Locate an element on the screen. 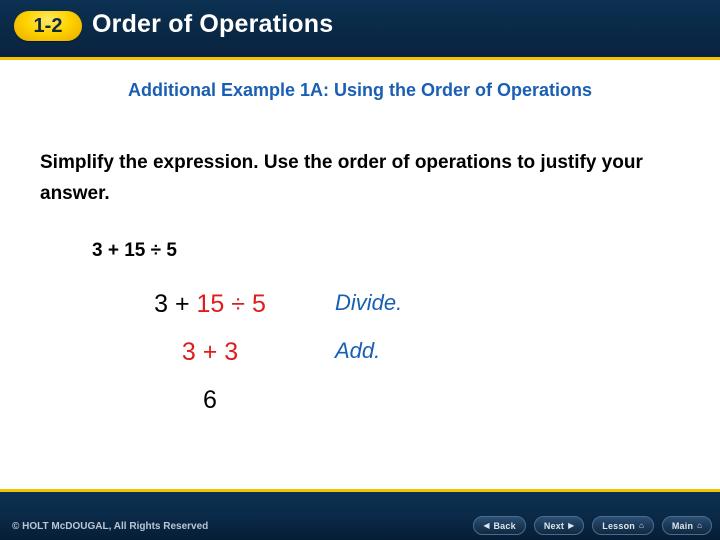  lesson-number-badge: 1-2 is located at coordinates (48, 26).